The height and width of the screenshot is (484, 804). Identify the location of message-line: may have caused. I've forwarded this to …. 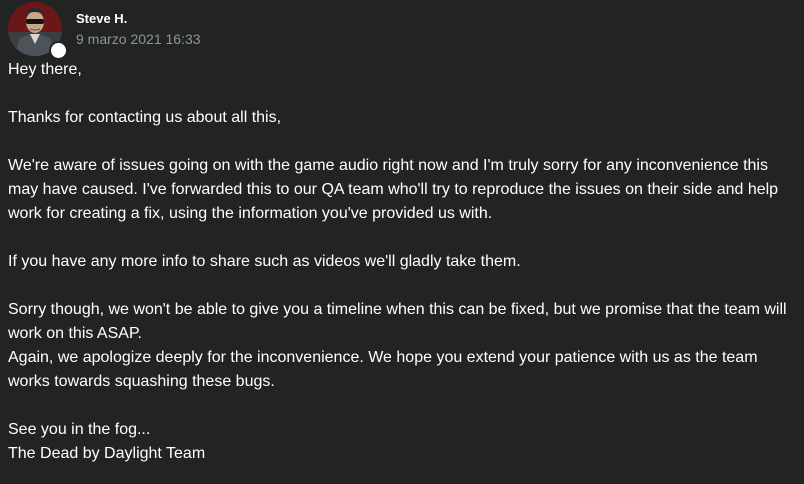
(393, 189).